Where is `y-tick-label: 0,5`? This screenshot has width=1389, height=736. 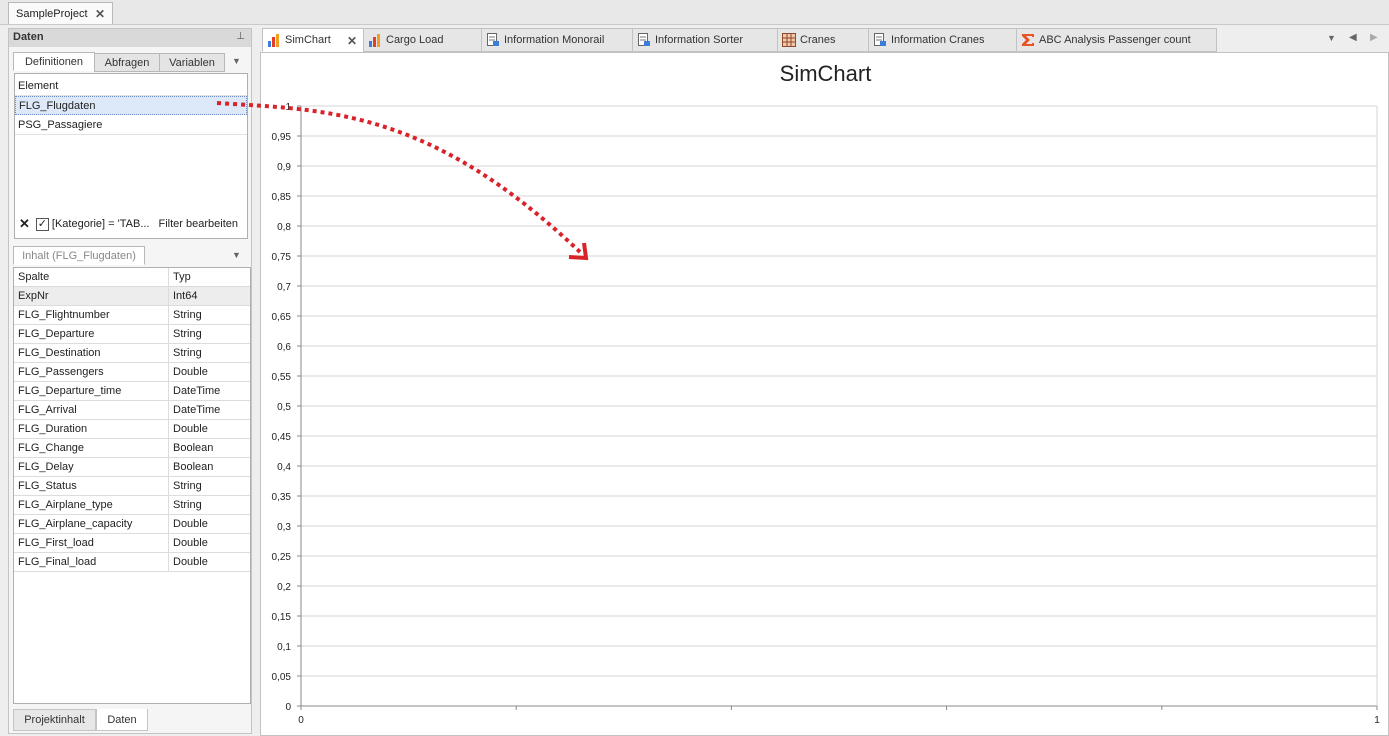
y-tick-label: 0,5 is located at coordinates (284, 407).